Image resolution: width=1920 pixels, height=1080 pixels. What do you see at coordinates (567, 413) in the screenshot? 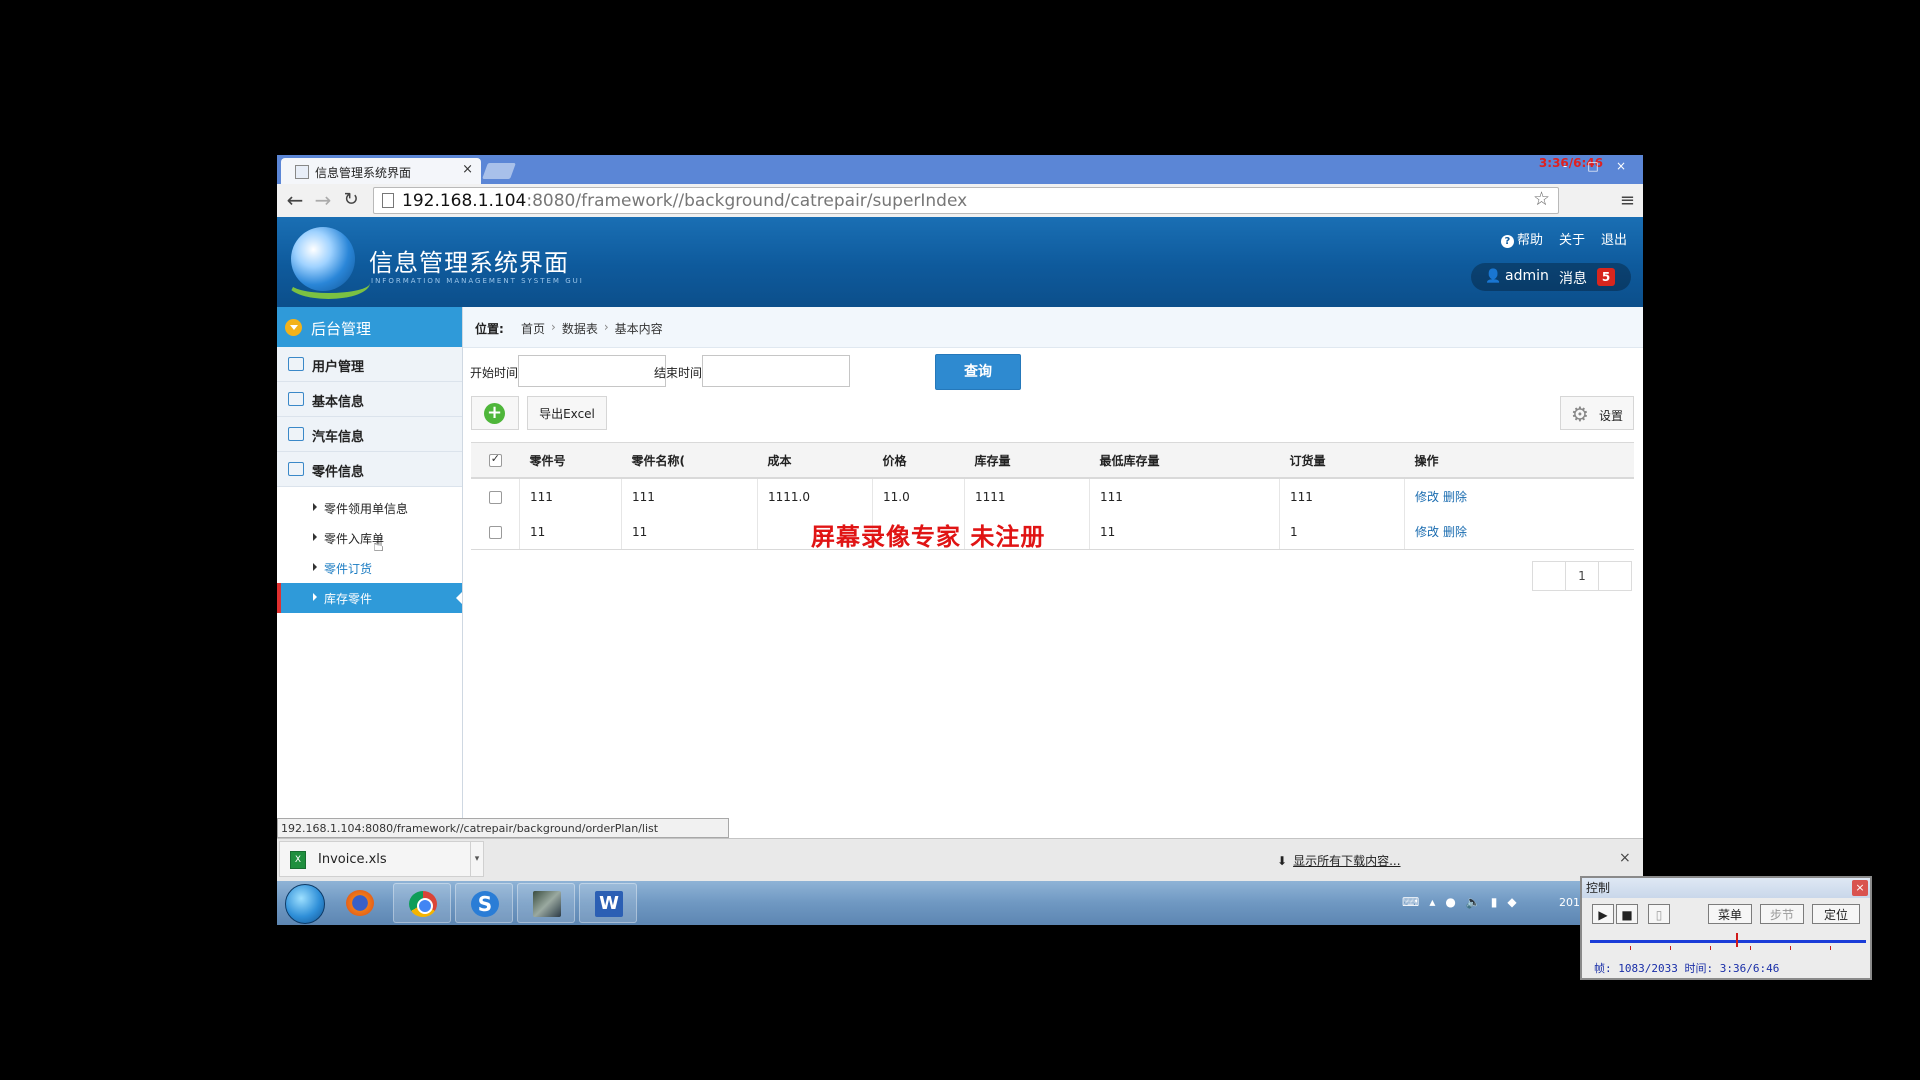
I see `export-excel-button: 导出Excel` at bounding box center [567, 413].